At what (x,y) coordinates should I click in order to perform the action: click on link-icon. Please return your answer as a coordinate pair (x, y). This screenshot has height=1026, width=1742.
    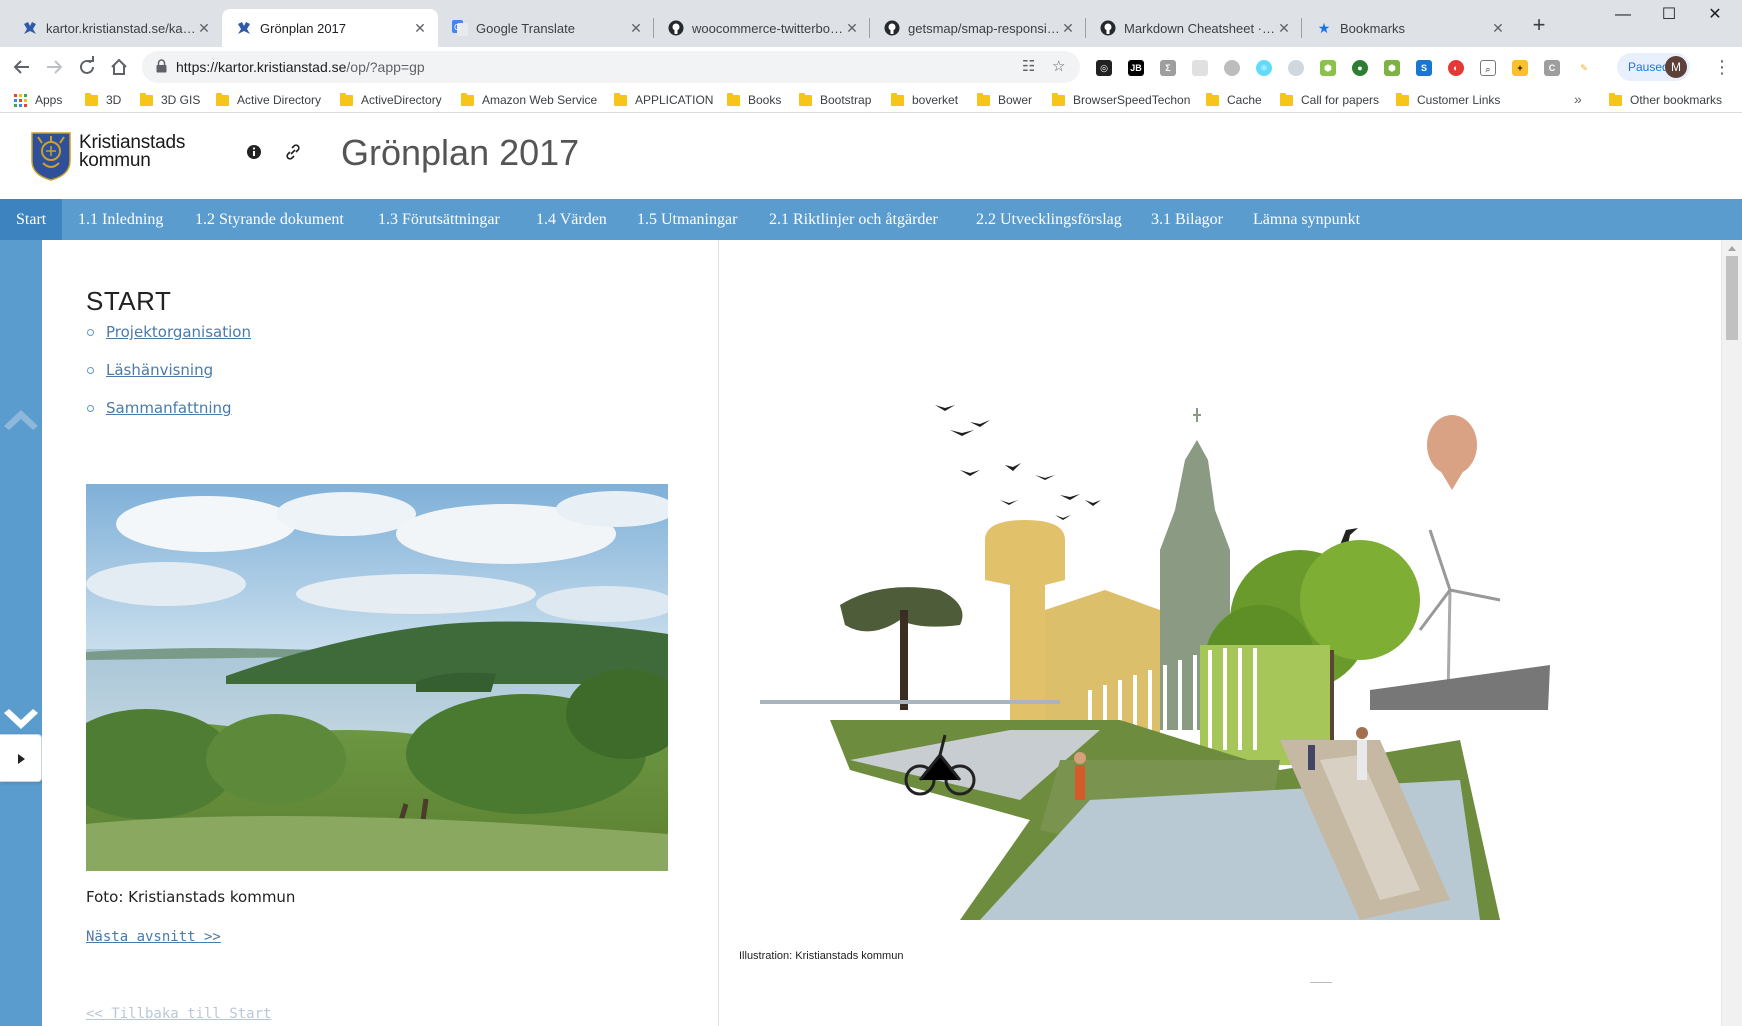
    Looking at the image, I should click on (293, 152).